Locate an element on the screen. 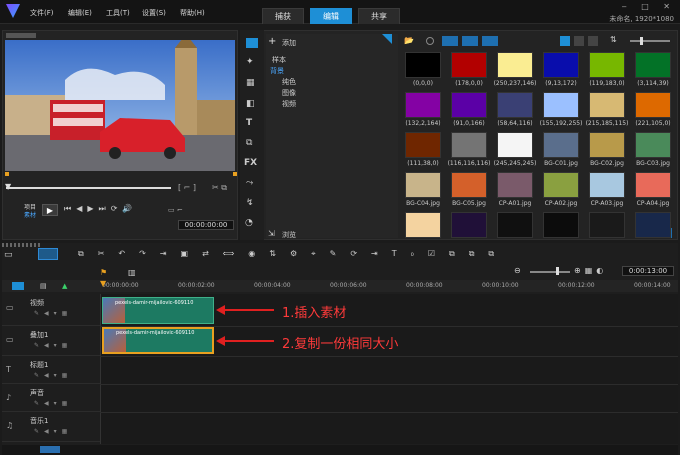 The height and width of the screenshot is (455, 680). trim-marker-left is located at coordinates (7, 174).